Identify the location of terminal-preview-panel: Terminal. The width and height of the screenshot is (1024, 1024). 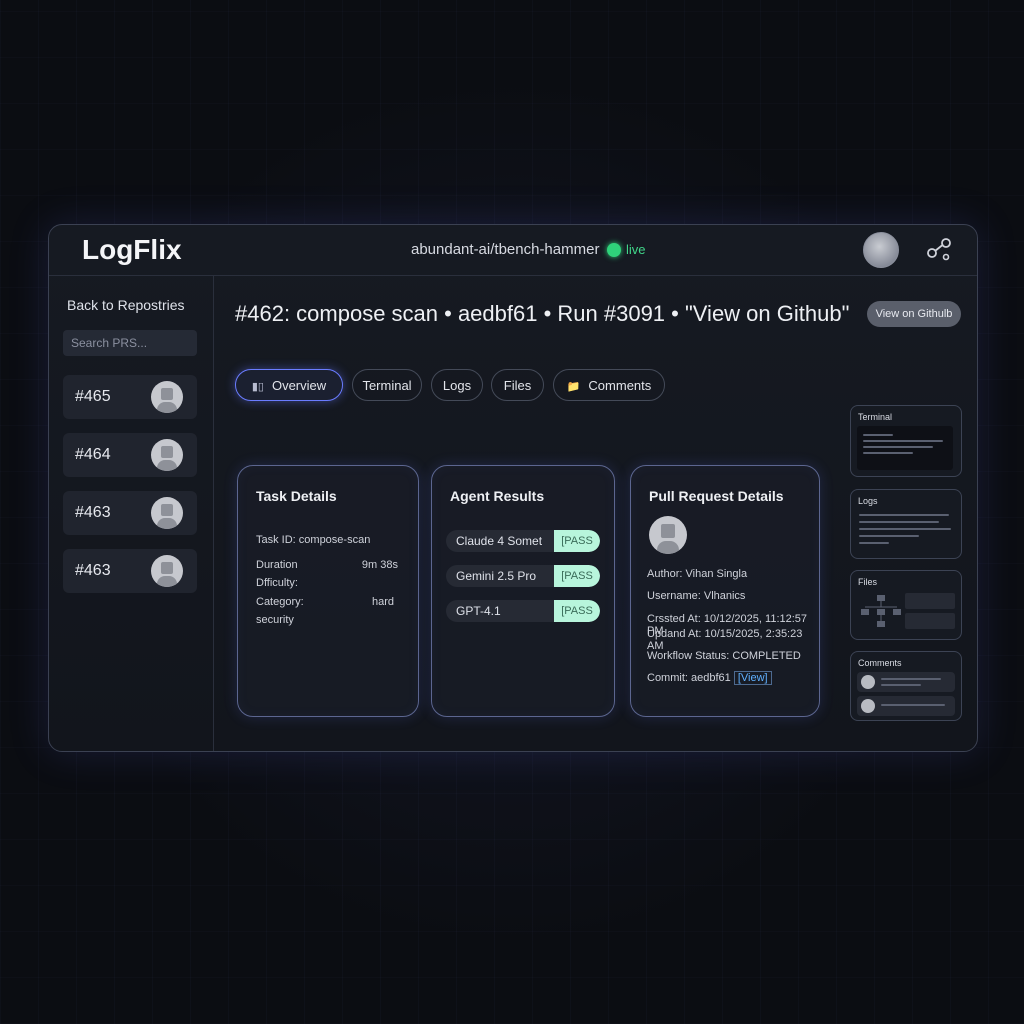
(906, 441).